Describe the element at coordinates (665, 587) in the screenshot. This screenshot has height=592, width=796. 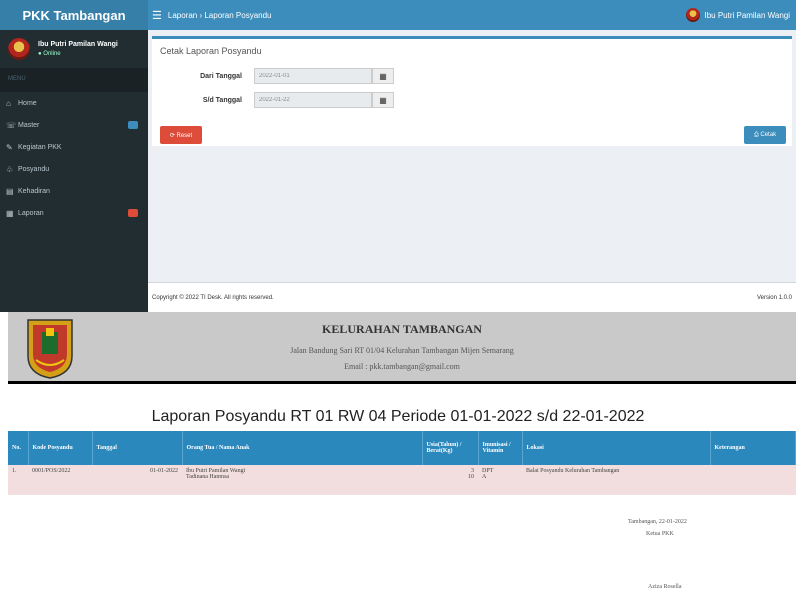
I see `signer-name: Aziza Rosella` at that location.